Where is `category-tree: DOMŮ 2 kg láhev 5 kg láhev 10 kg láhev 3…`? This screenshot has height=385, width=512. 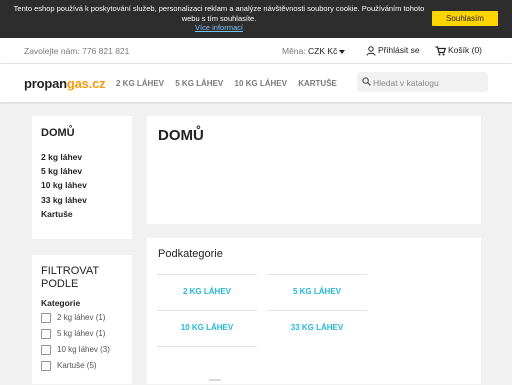
category-tree: DOMŮ 2 kg láhev 5 kg láhev 10 kg láhev 3… is located at coordinates (82, 177).